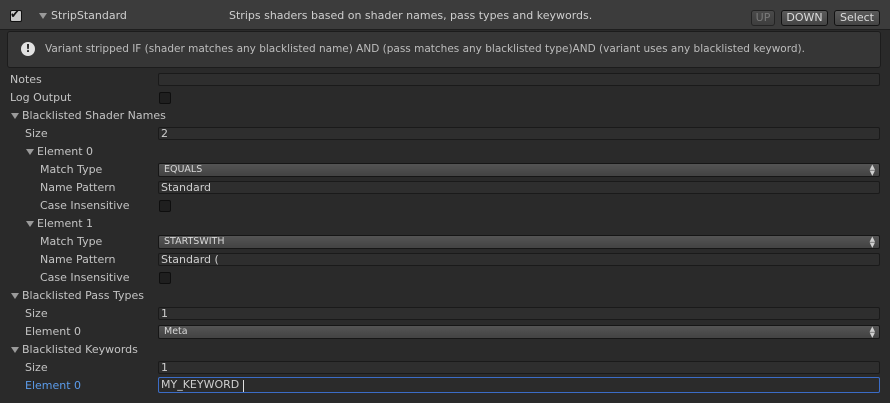 Image resolution: width=890 pixels, height=403 pixels. Describe the element at coordinates (243, 386) in the screenshot. I see `text-cursor` at that location.